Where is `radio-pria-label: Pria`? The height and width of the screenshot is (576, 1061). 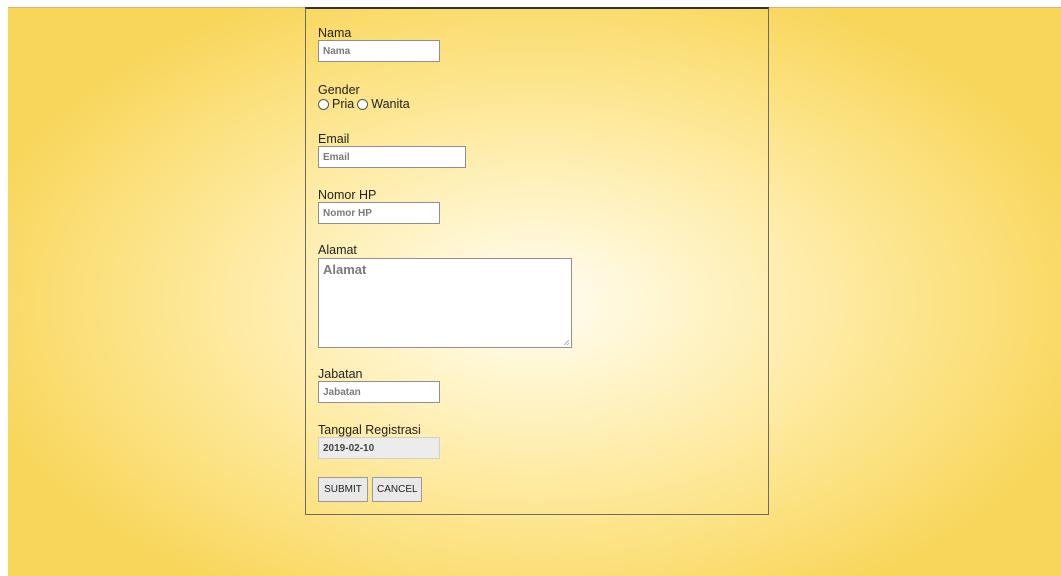 radio-pria-label: Pria is located at coordinates (343, 104).